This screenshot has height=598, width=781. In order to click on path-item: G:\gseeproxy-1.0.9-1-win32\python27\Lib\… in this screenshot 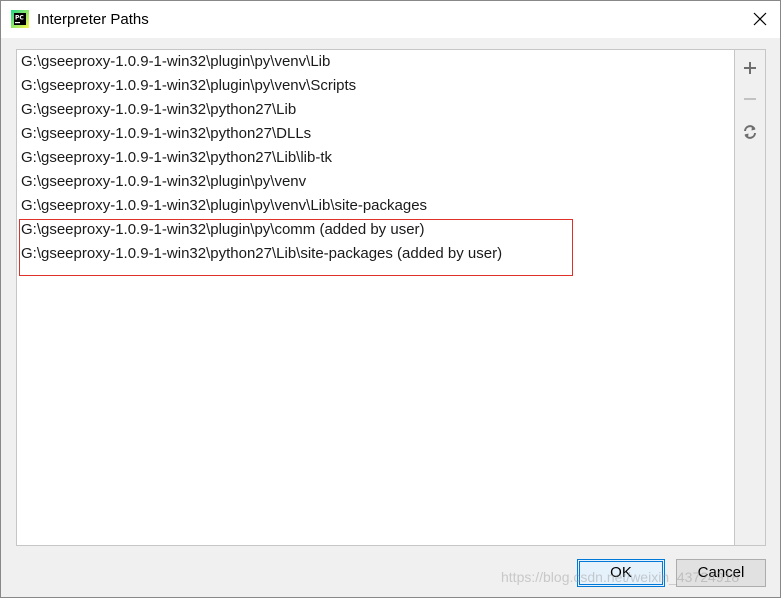, I will do `click(176, 158)`.